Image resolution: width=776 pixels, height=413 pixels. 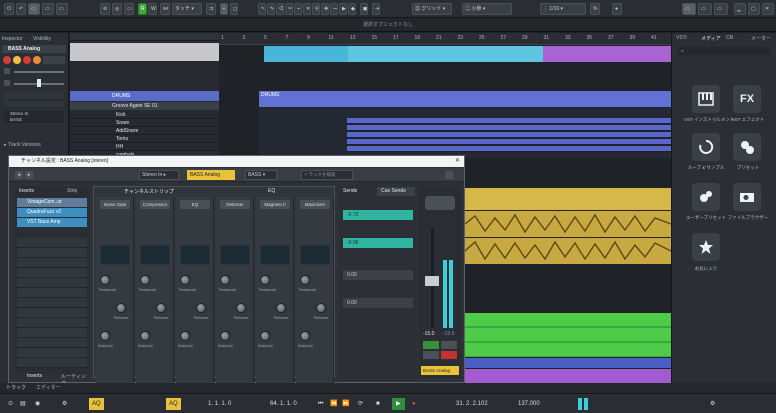 What do you see at coordinates (449, 355) in the screenshot?
I see `record-toggle` at bounding box center [449, 355].